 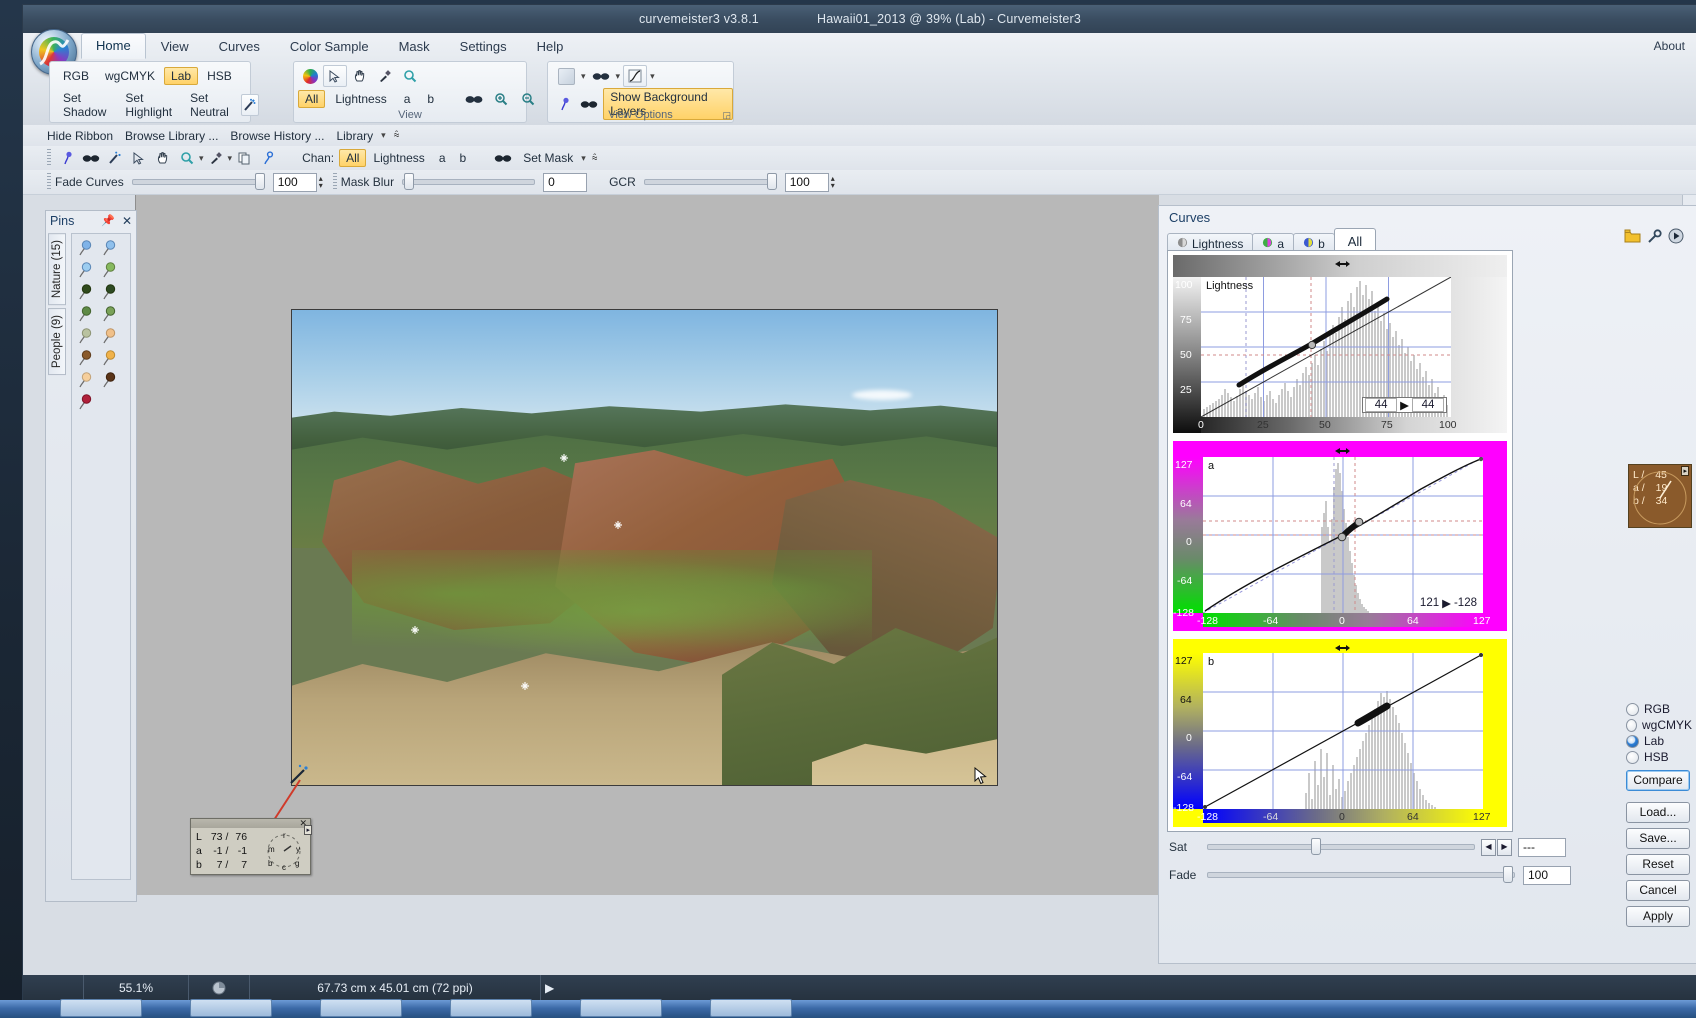 I want to click on radio-hsb-icon, so click(x=1632, y=757).